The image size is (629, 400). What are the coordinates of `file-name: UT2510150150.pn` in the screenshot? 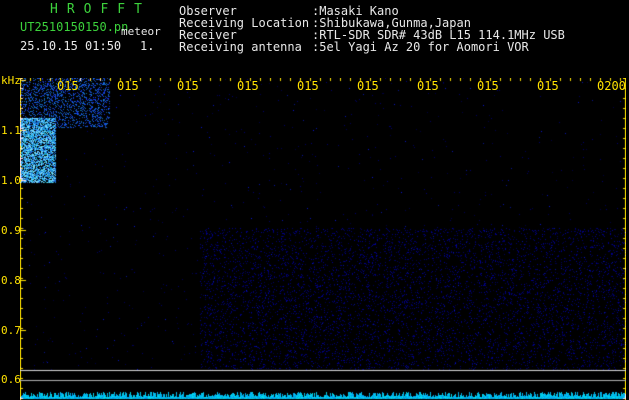 It's located at (74, 27).